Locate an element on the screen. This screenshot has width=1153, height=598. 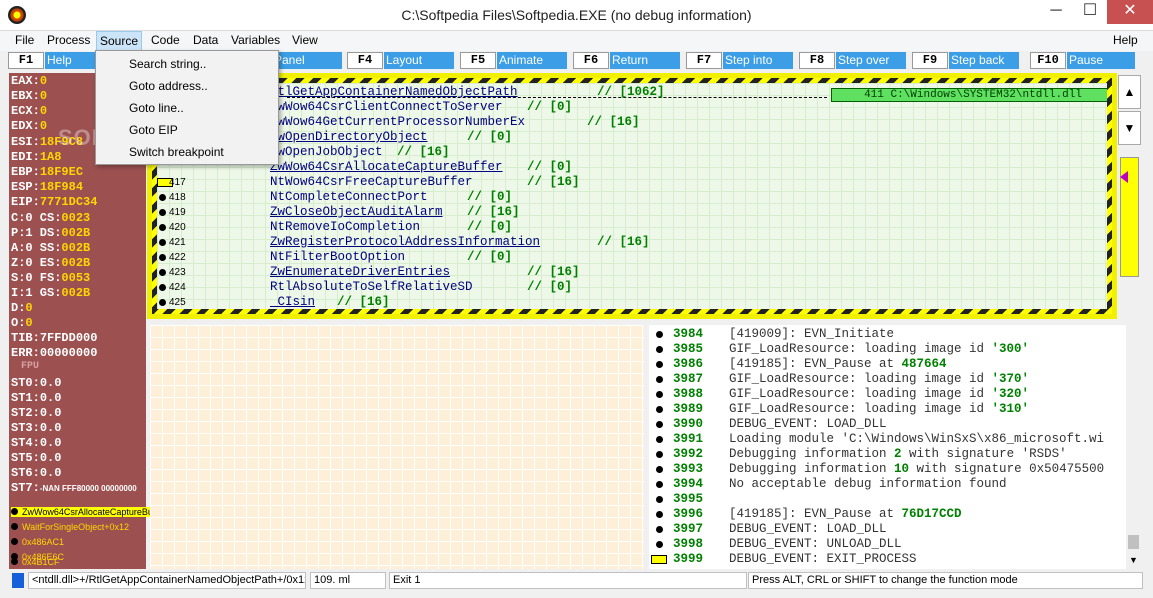
menu-view: View is located at coordinates (305, 40).